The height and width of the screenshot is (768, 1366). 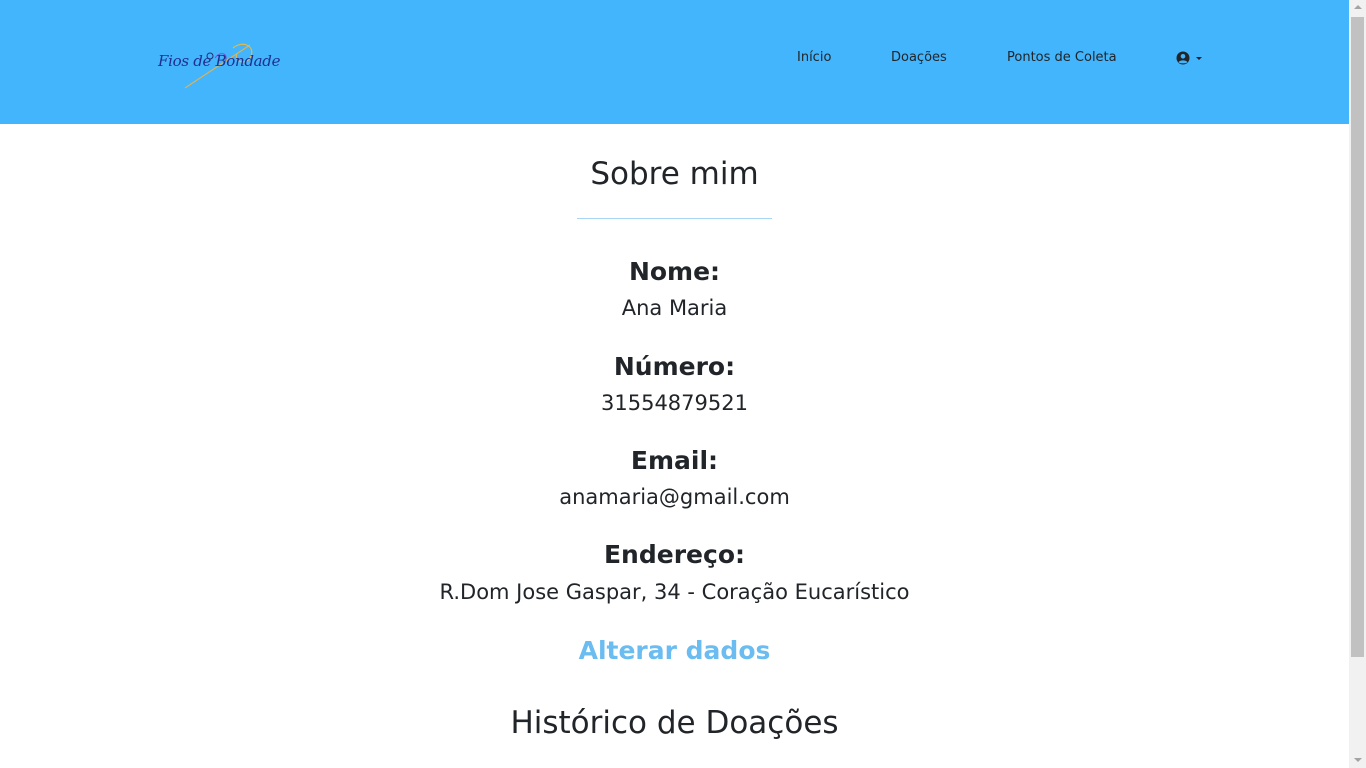 What do you see at coordinates (674, 271) in the screenshot?
I see `name-label: Nome:` at bounding box center [674, 271].